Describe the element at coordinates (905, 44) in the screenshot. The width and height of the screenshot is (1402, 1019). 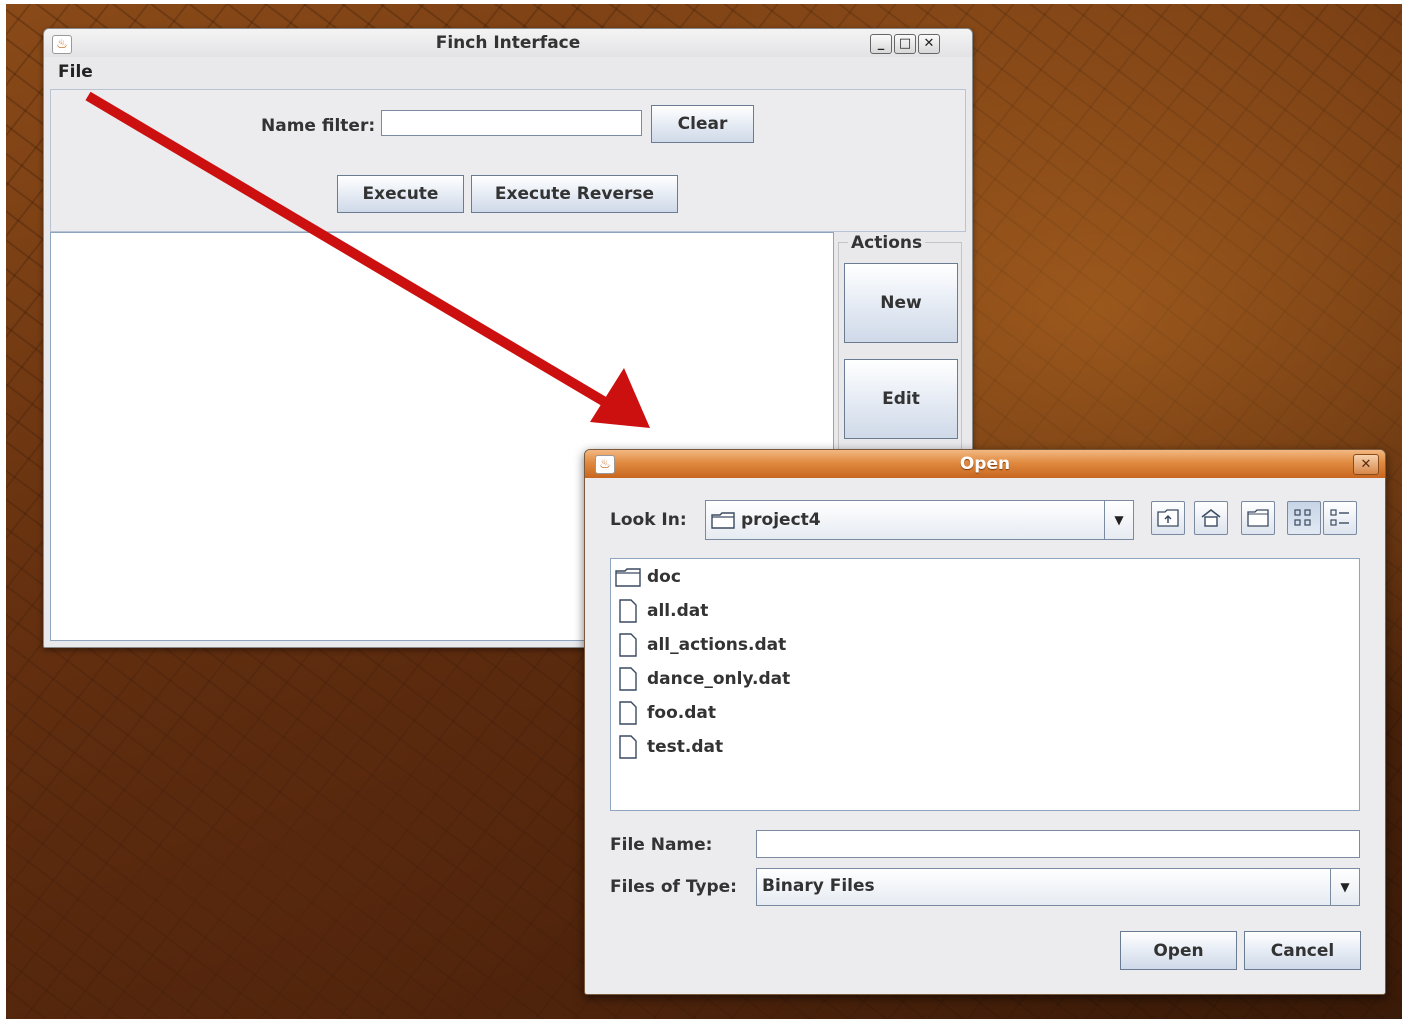
I see `maximize-icon: □` at that location.